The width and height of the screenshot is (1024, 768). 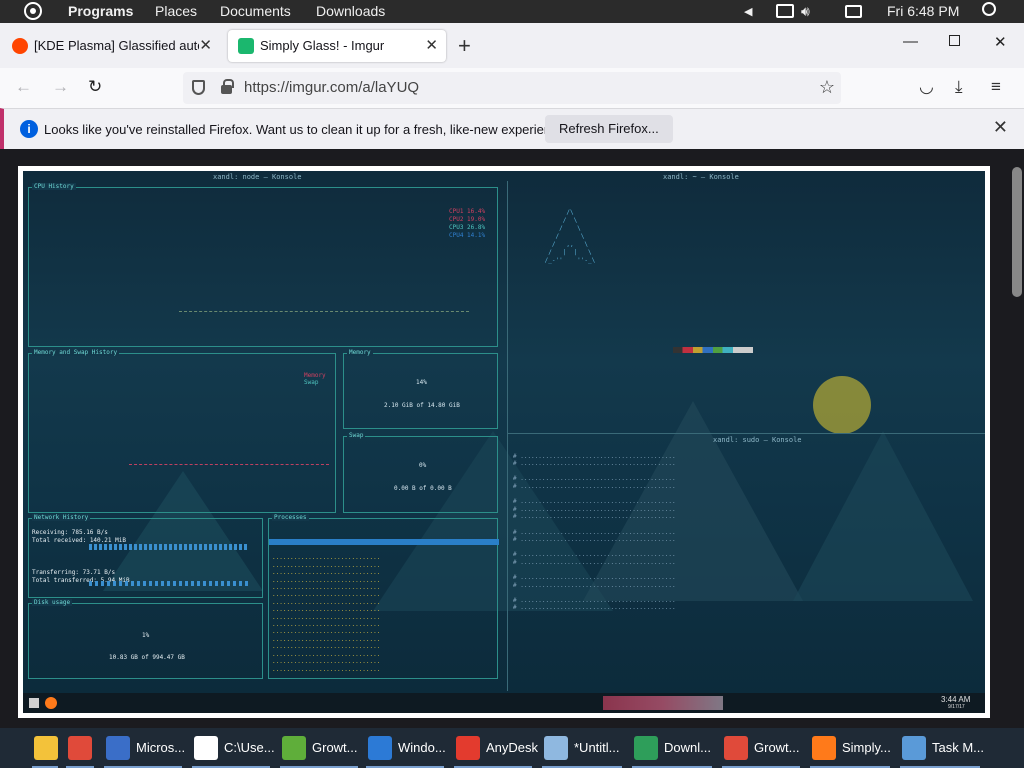 What do you see at coordinates (255, 11) in the screenshot?
I see `documents-menu: Documents` at bounding box center [255, 11].